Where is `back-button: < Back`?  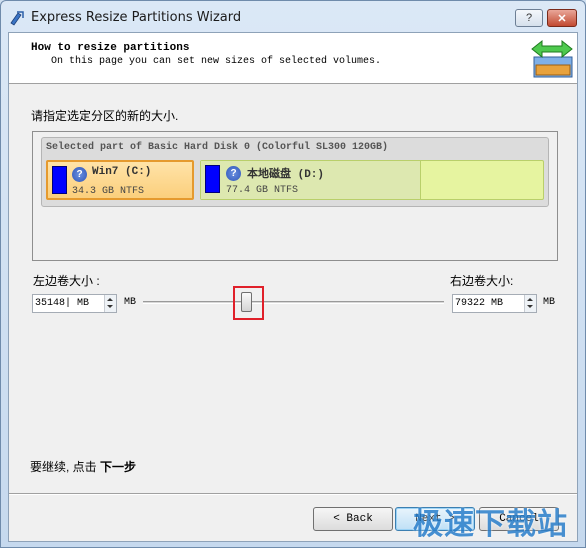
back-button: < Back is located at coordinates (353, 519).